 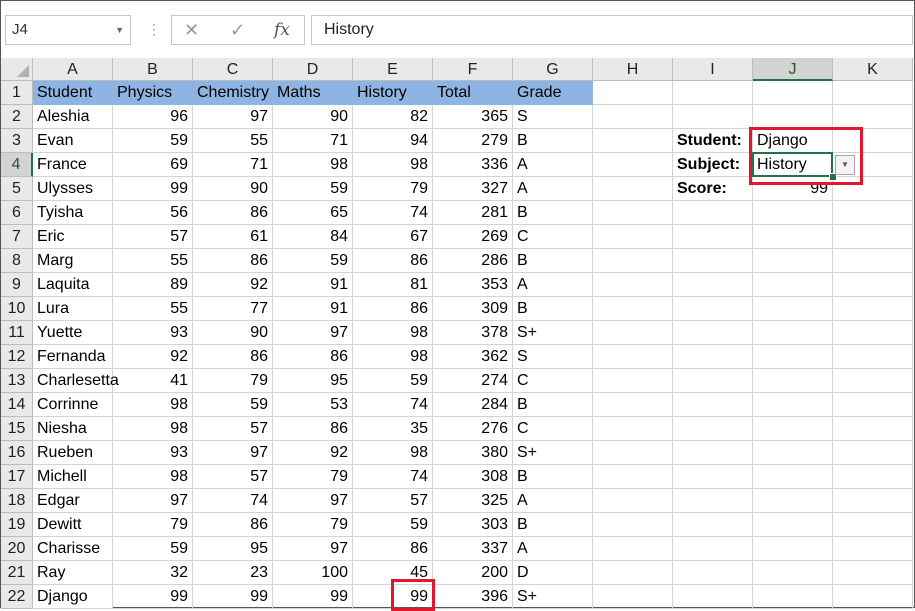 What do you see at coordinates (713, 69) in the screenshot?
I see `column-header-i: I` at bounding box center [713, 69].